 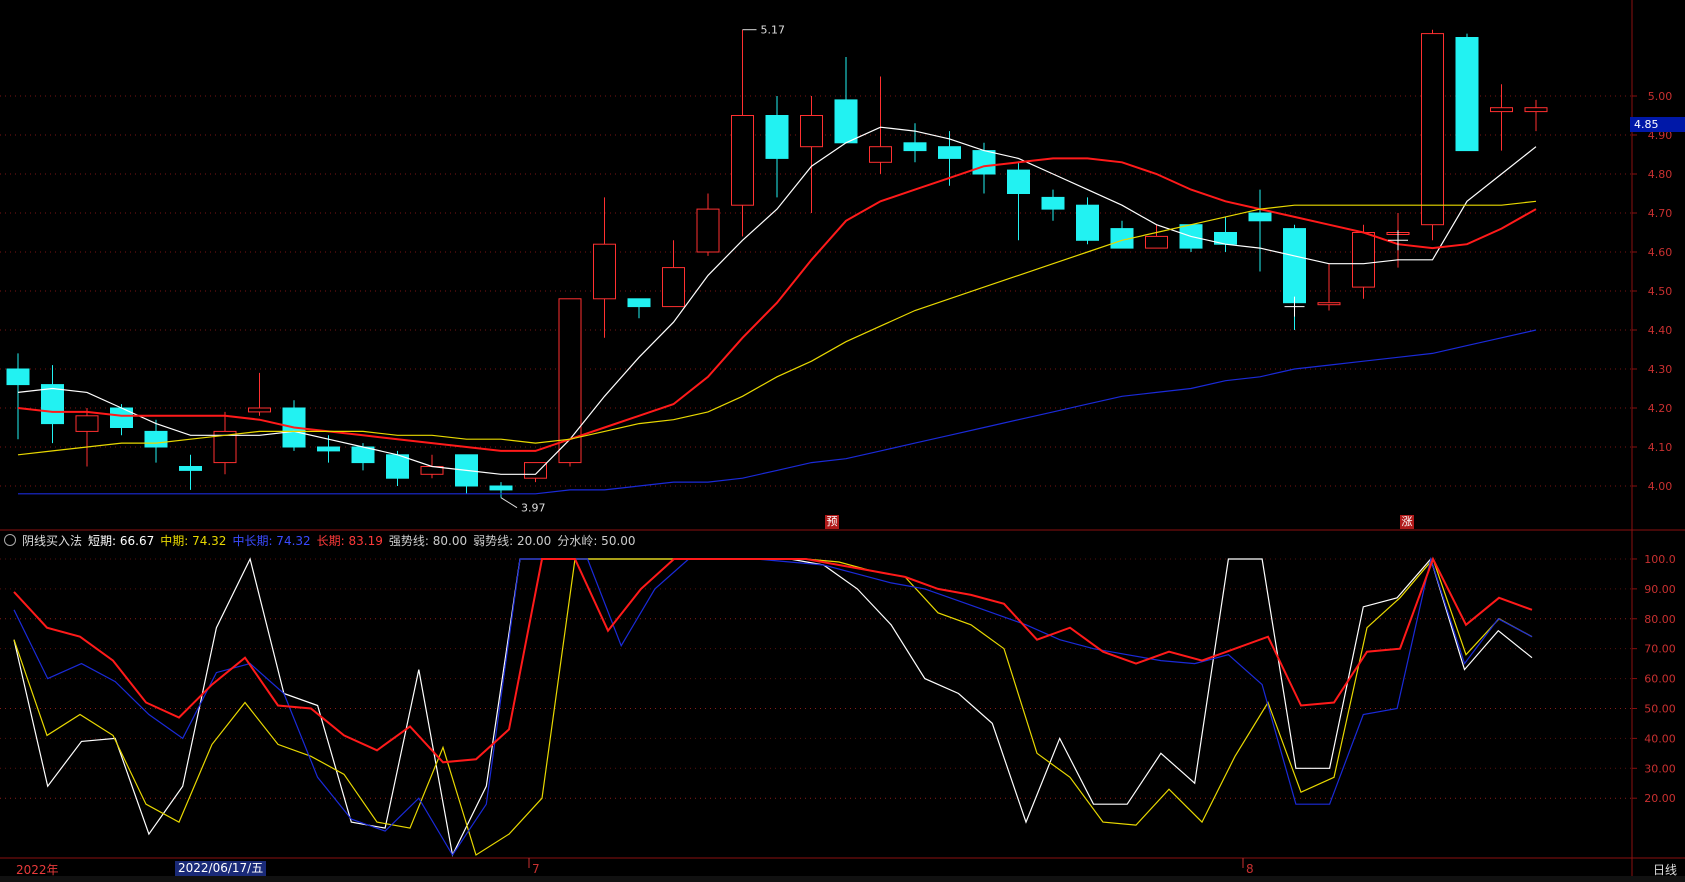 What do you see at coordinates (536, 869) in the screenshot?
I see `month-label: 7` at bounding box center [536, 869].